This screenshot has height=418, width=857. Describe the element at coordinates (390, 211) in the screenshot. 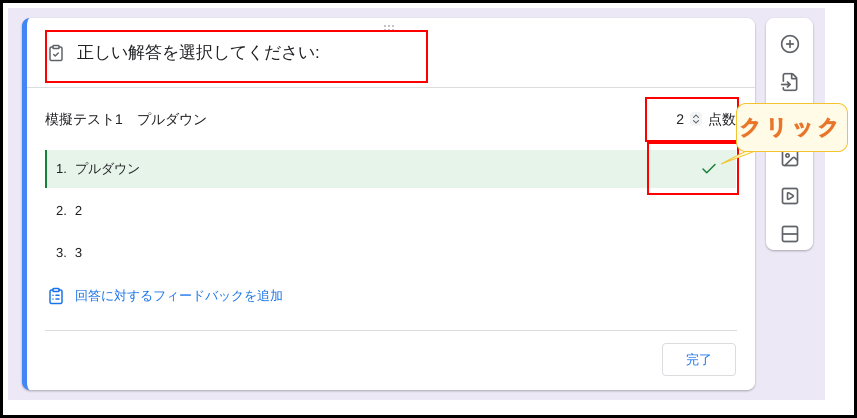

I see `answer-option: 2. 2` at that location.